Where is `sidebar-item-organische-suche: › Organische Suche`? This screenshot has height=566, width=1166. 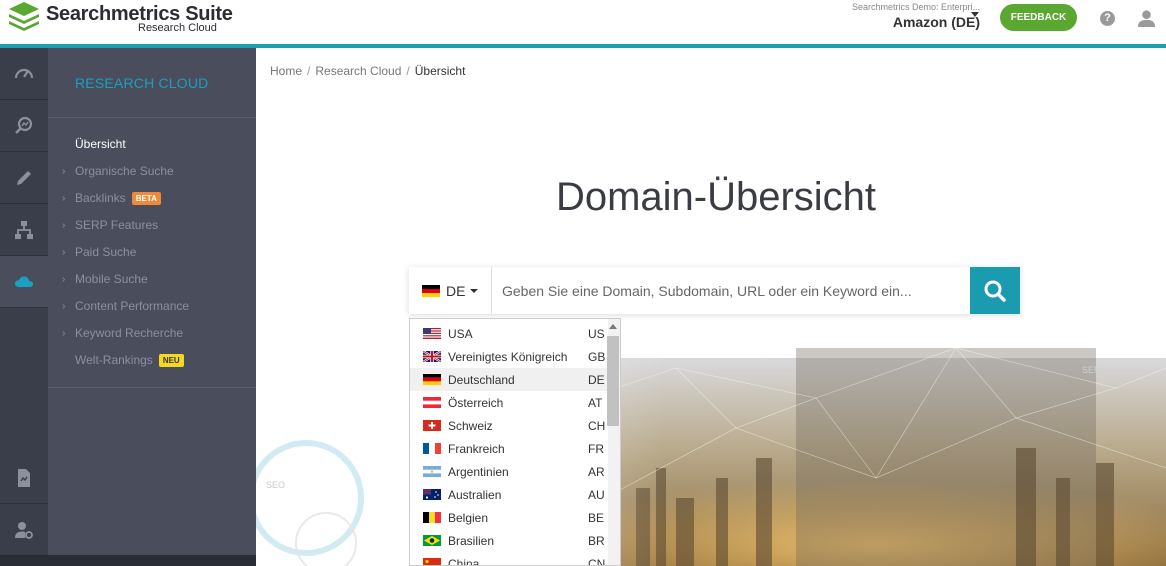
sidebar-item-organische-suche: › Organische Suche is located at coordinates (118, 171).